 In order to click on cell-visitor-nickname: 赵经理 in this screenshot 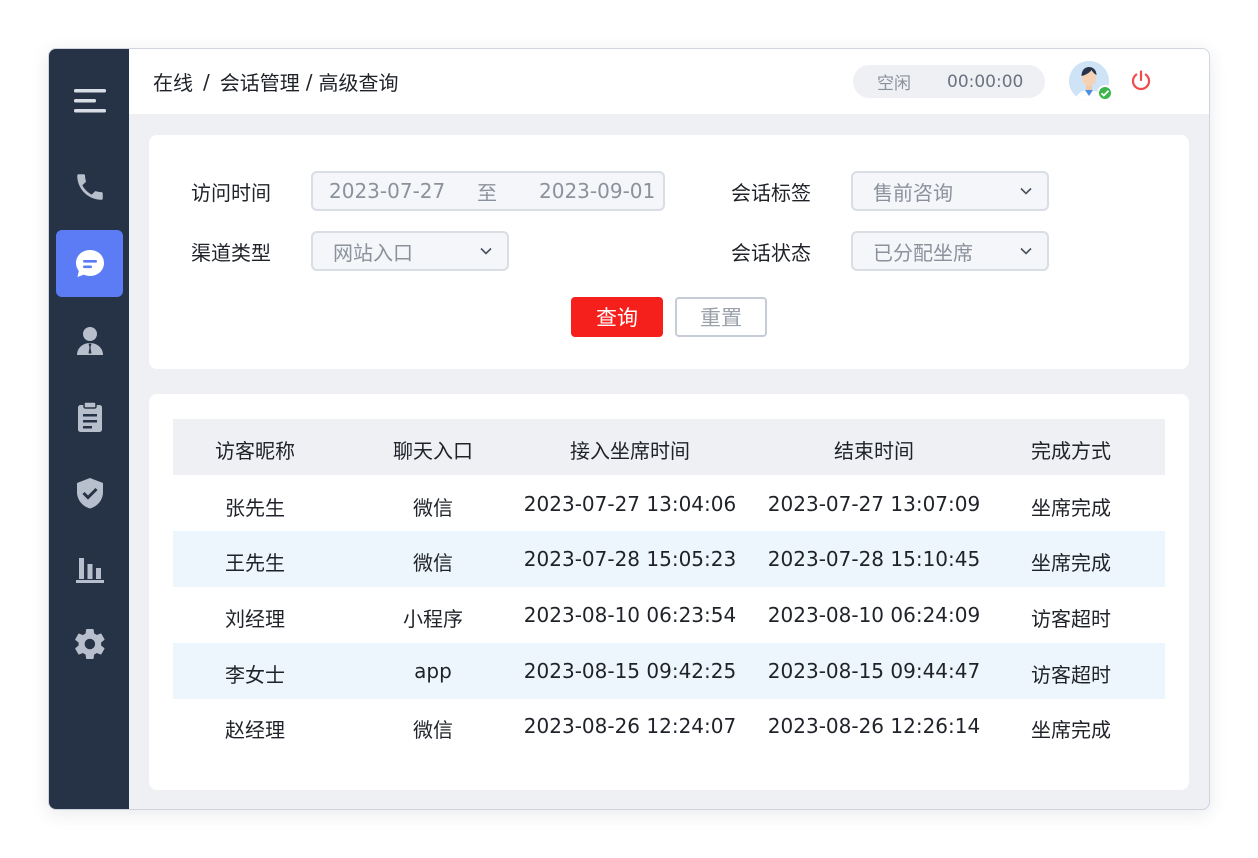, I will do `click(255, 730)`.